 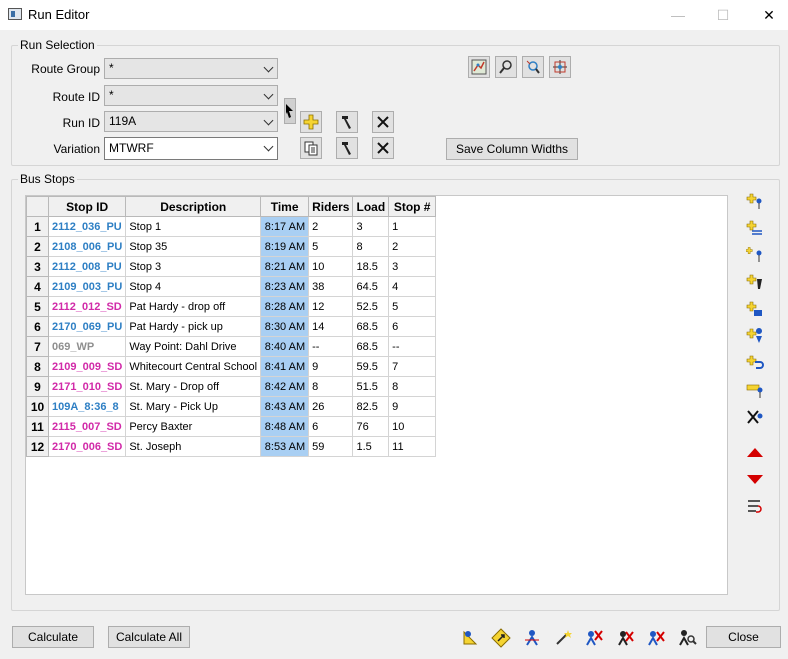 I want to click on row-number: 12, so click(x=37, y=446).